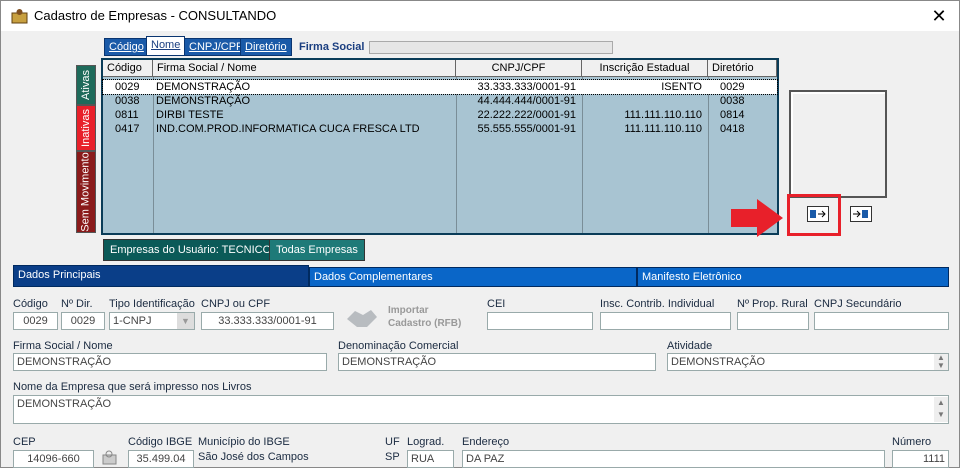 This screenshot has height=468, width=960. What do you see at coordinates (362, 318) in the screenshot?
I see `handshake-icon` at bounding box center [362, 318].